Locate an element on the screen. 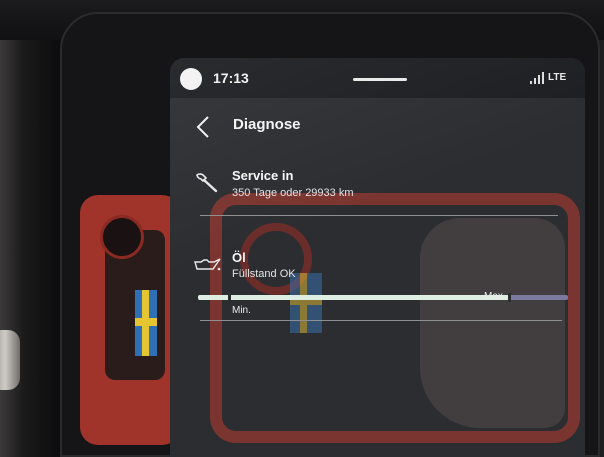  status-time: 17:13 is located at coordinates (231, 78).